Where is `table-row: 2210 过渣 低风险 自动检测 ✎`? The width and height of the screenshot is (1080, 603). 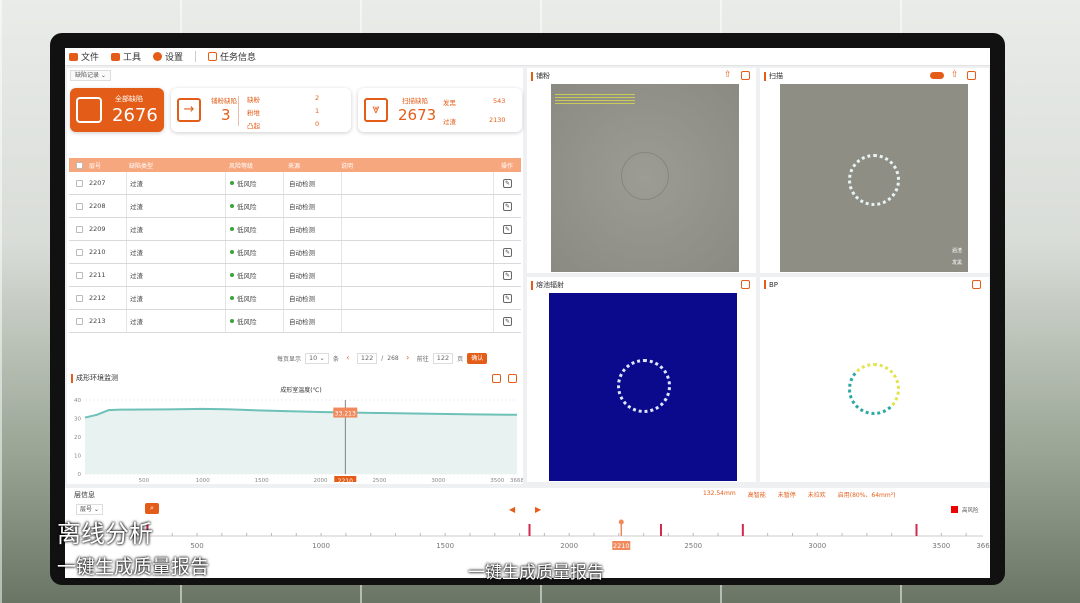 table-row: 2210 过渣 低风险 自动检测 ✎ is located at coordinates (295, 252).